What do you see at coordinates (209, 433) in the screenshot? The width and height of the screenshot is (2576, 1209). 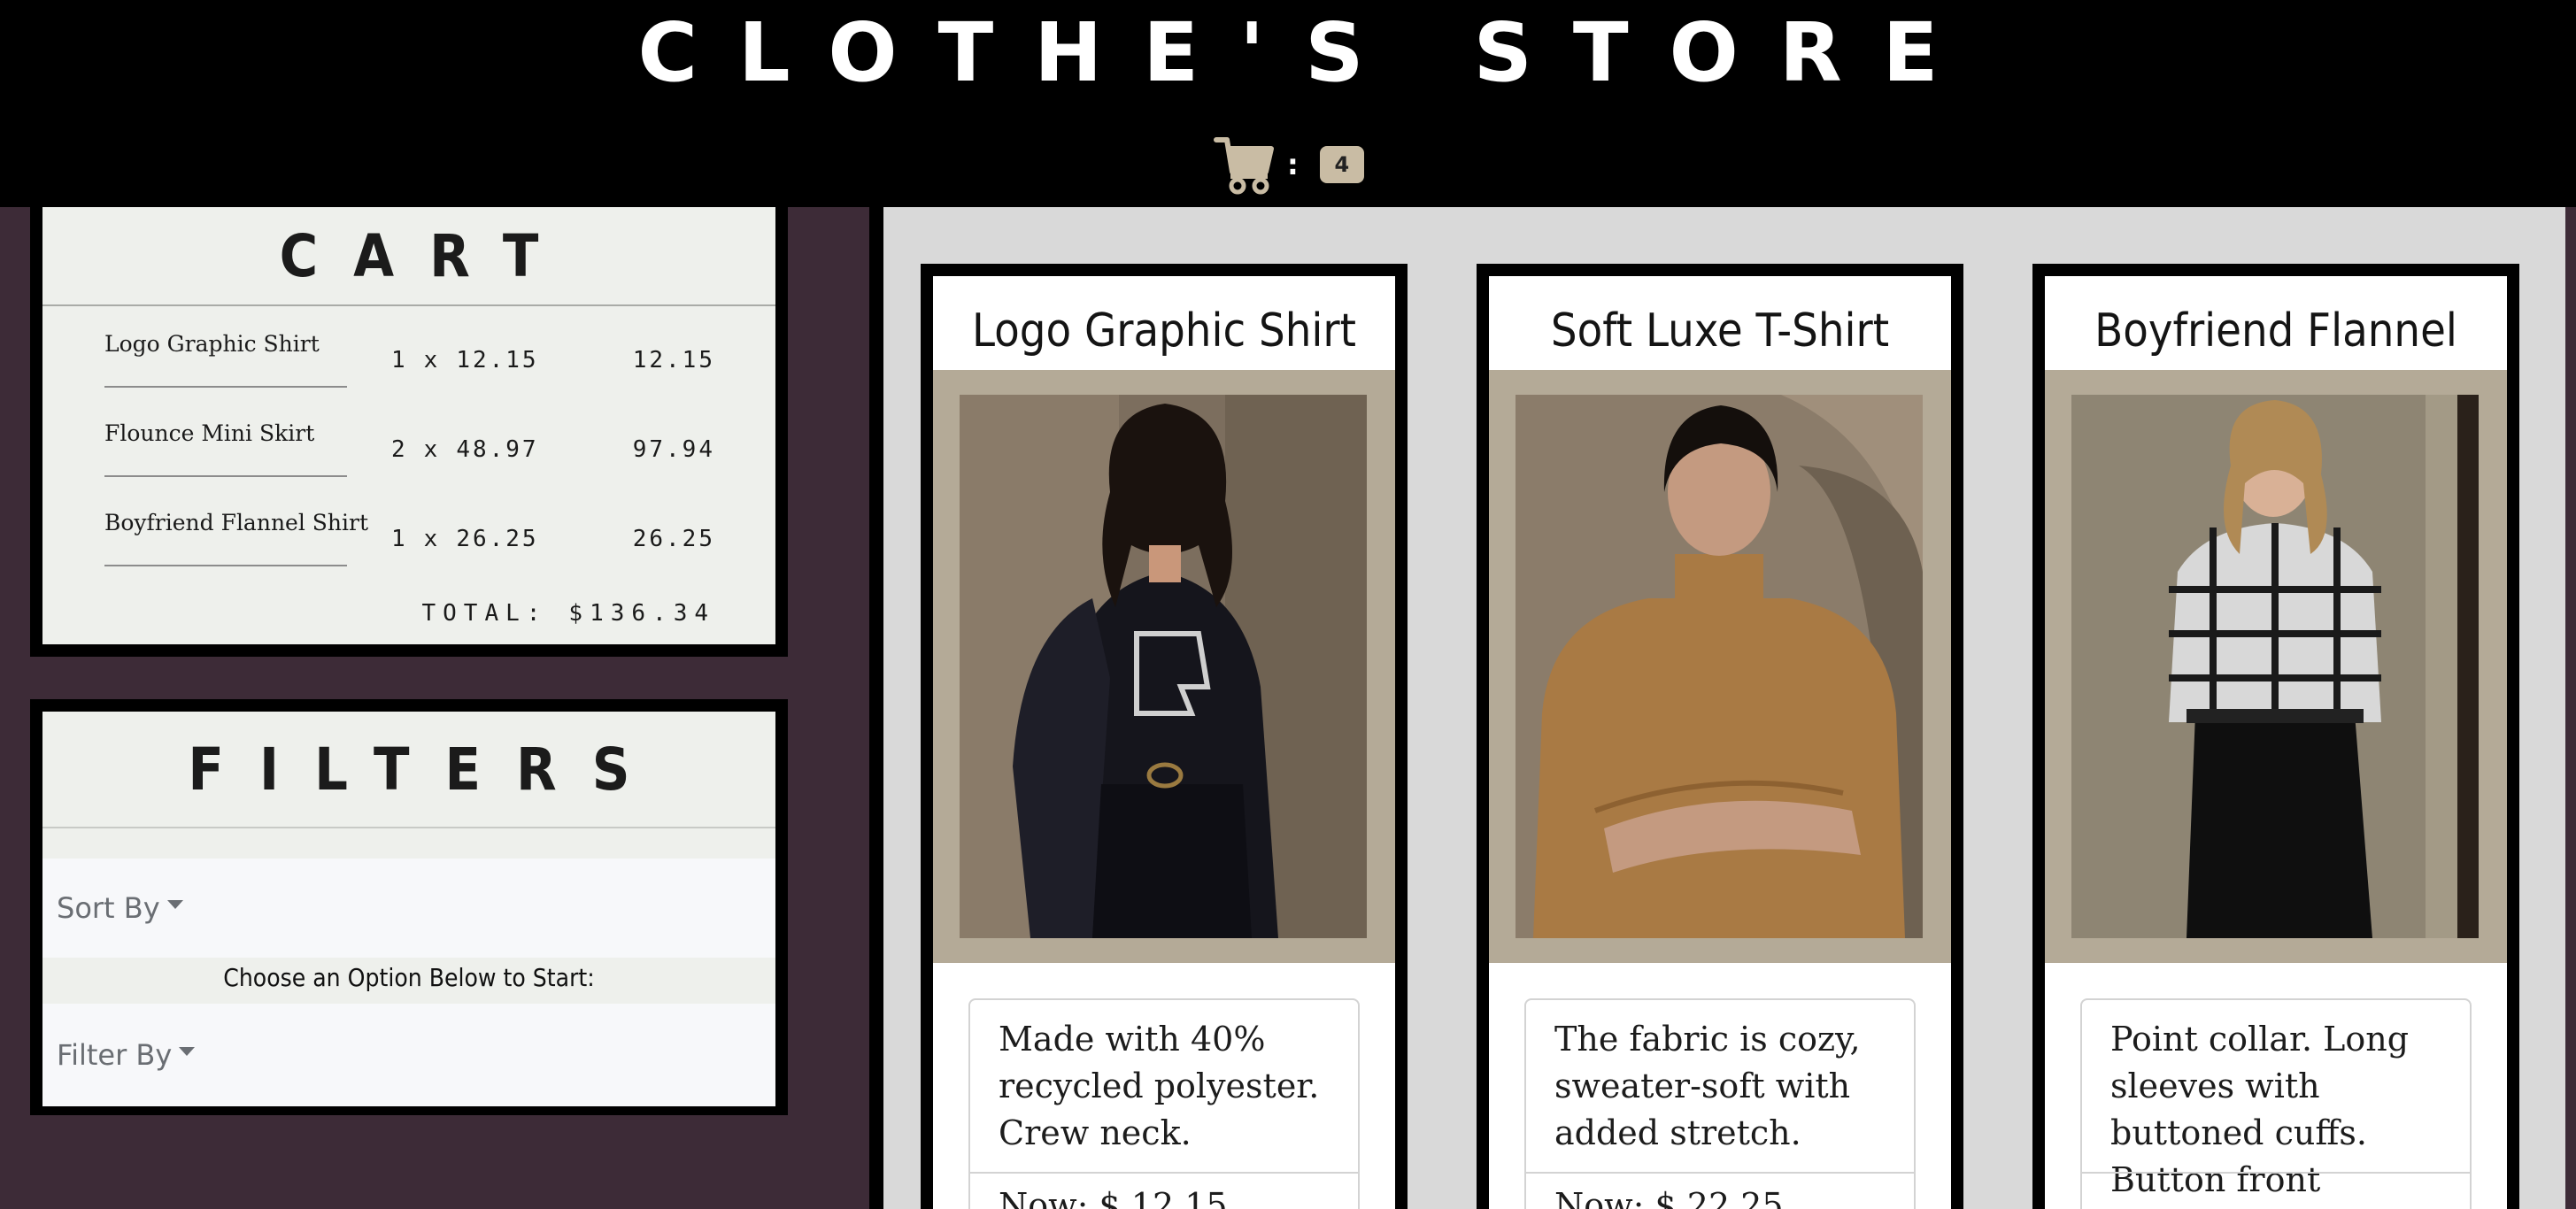 I see `cart-item-name: Flounce Mini Skirt` at bounding box center [209, 433].